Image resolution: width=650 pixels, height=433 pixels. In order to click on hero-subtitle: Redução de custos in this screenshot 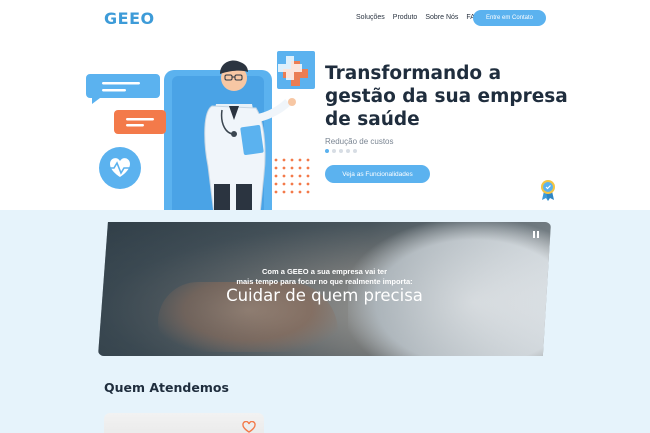, I will do `click(359, 141)`.